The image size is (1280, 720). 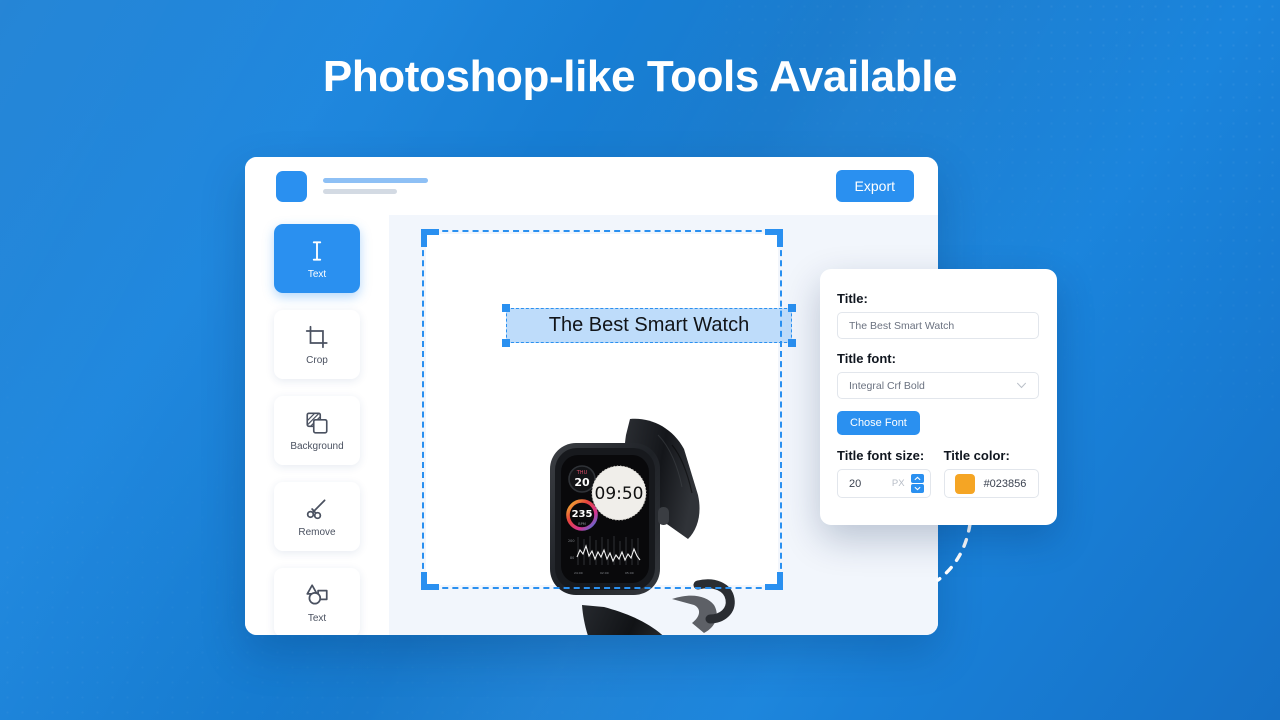 I want to click on title-color-label: Title color:, so click(x=976, y=455).